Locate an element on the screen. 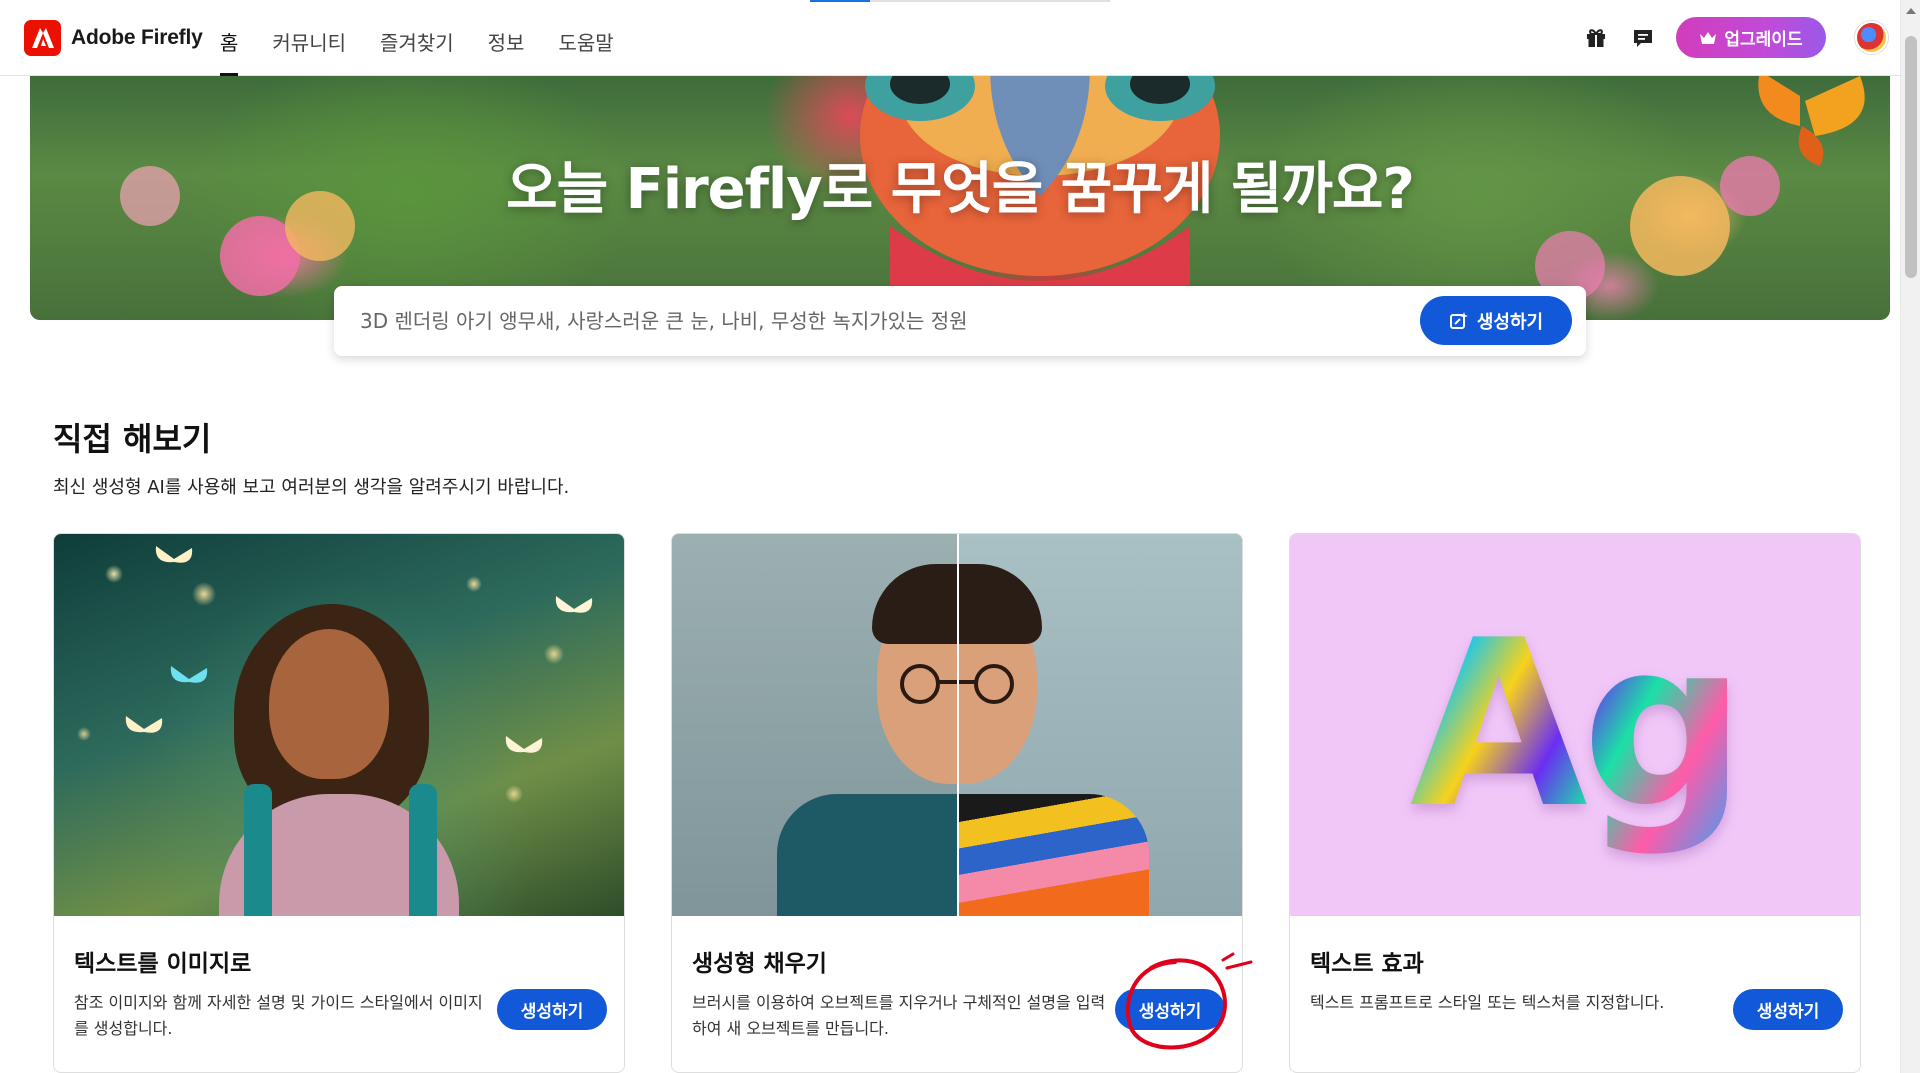 This screenshot has height=1073, width=1920. crown-icon is located at coordinates (1708, 37).